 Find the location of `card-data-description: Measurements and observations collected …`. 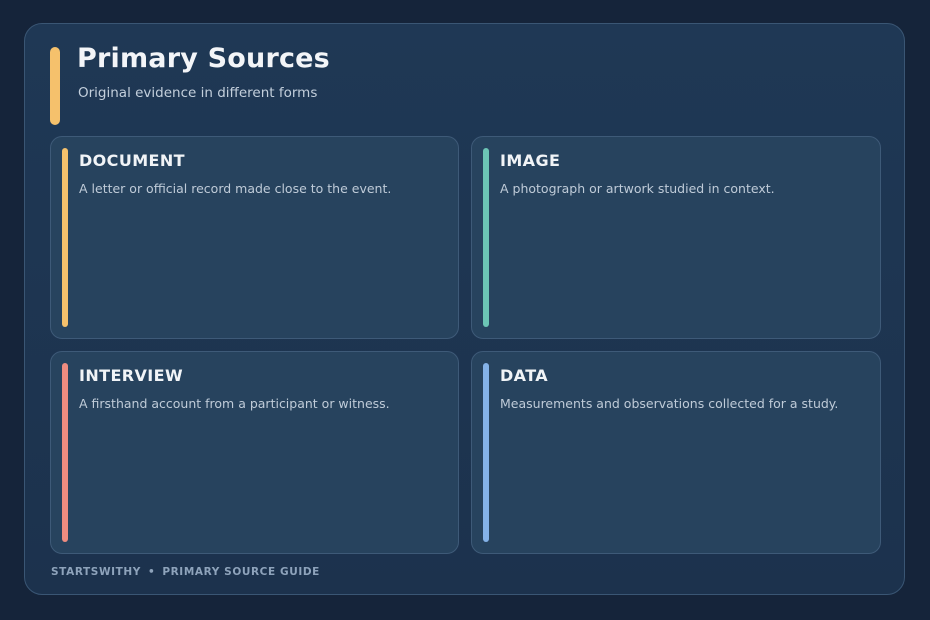

card-data-description: Measurements and observations collected … is located at coordinates (669, 403).